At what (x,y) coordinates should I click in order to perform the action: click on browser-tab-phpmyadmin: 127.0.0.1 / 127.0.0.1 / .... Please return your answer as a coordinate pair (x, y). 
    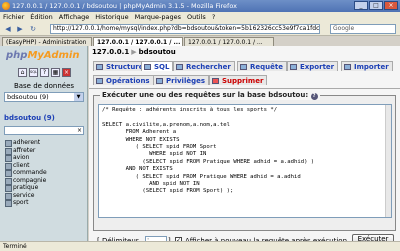
    Looking at the image, I should click on (229, 41).